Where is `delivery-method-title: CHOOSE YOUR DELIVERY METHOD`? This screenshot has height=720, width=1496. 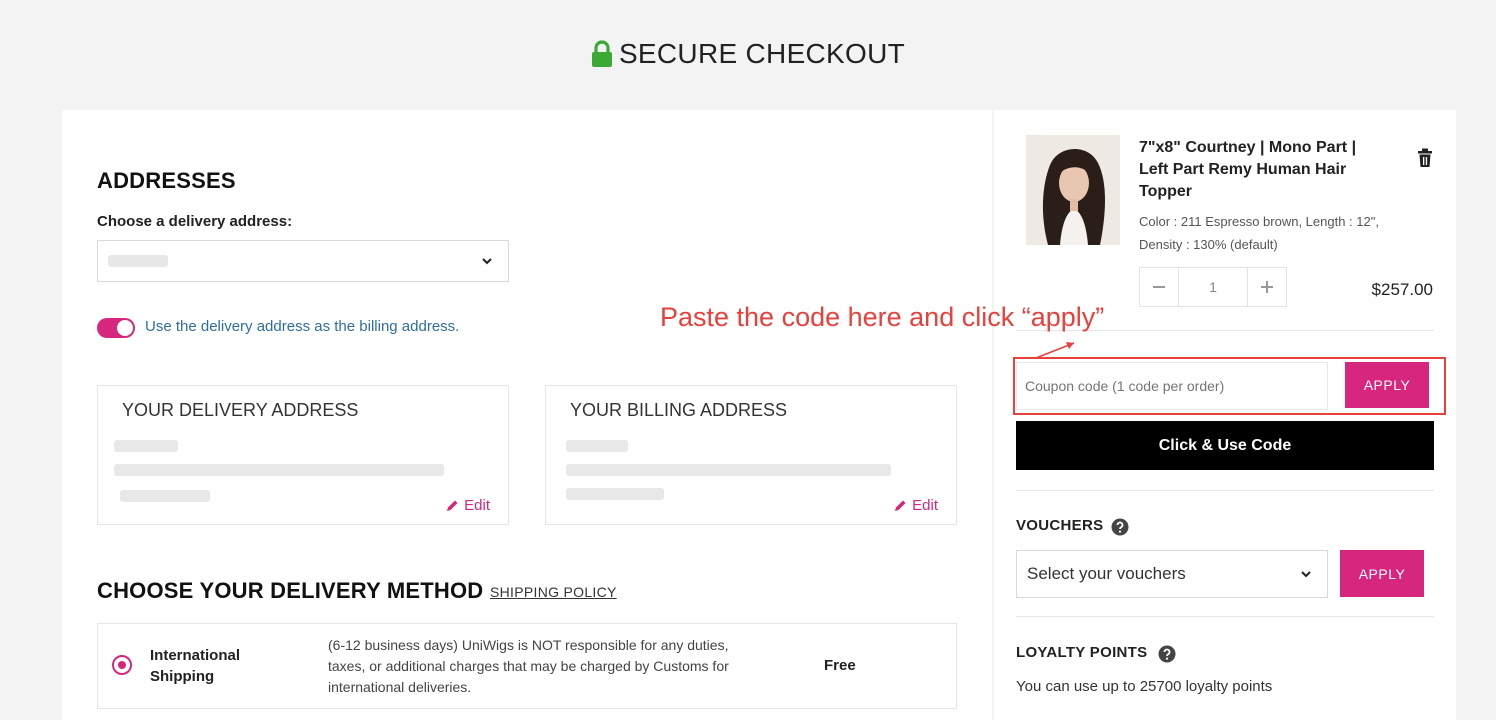
delivery-method-title: CHOOSE YOUR DELIVERY METHOD is located at coordinates (290, 590).